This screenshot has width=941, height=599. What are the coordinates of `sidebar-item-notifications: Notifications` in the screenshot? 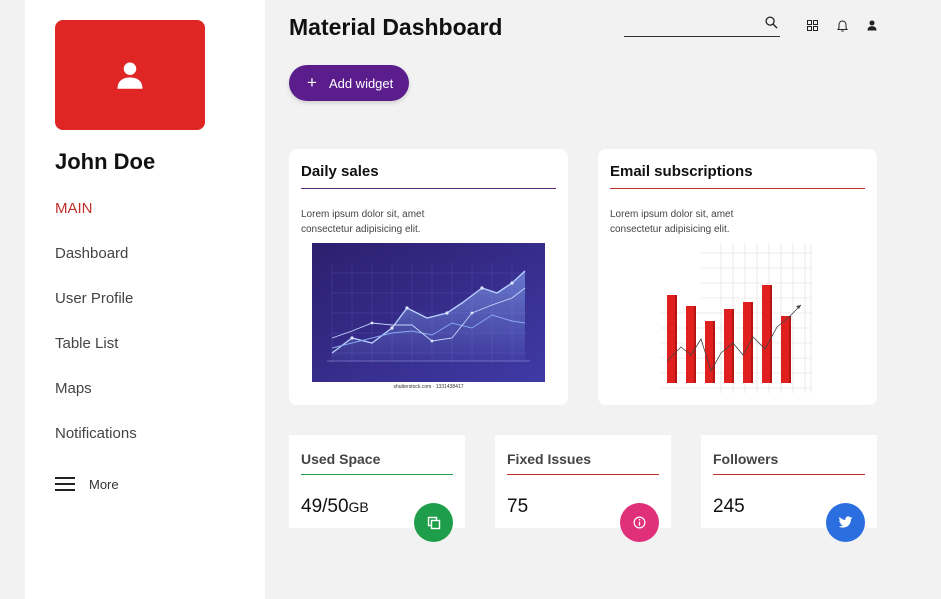 It's located at (96, 446).